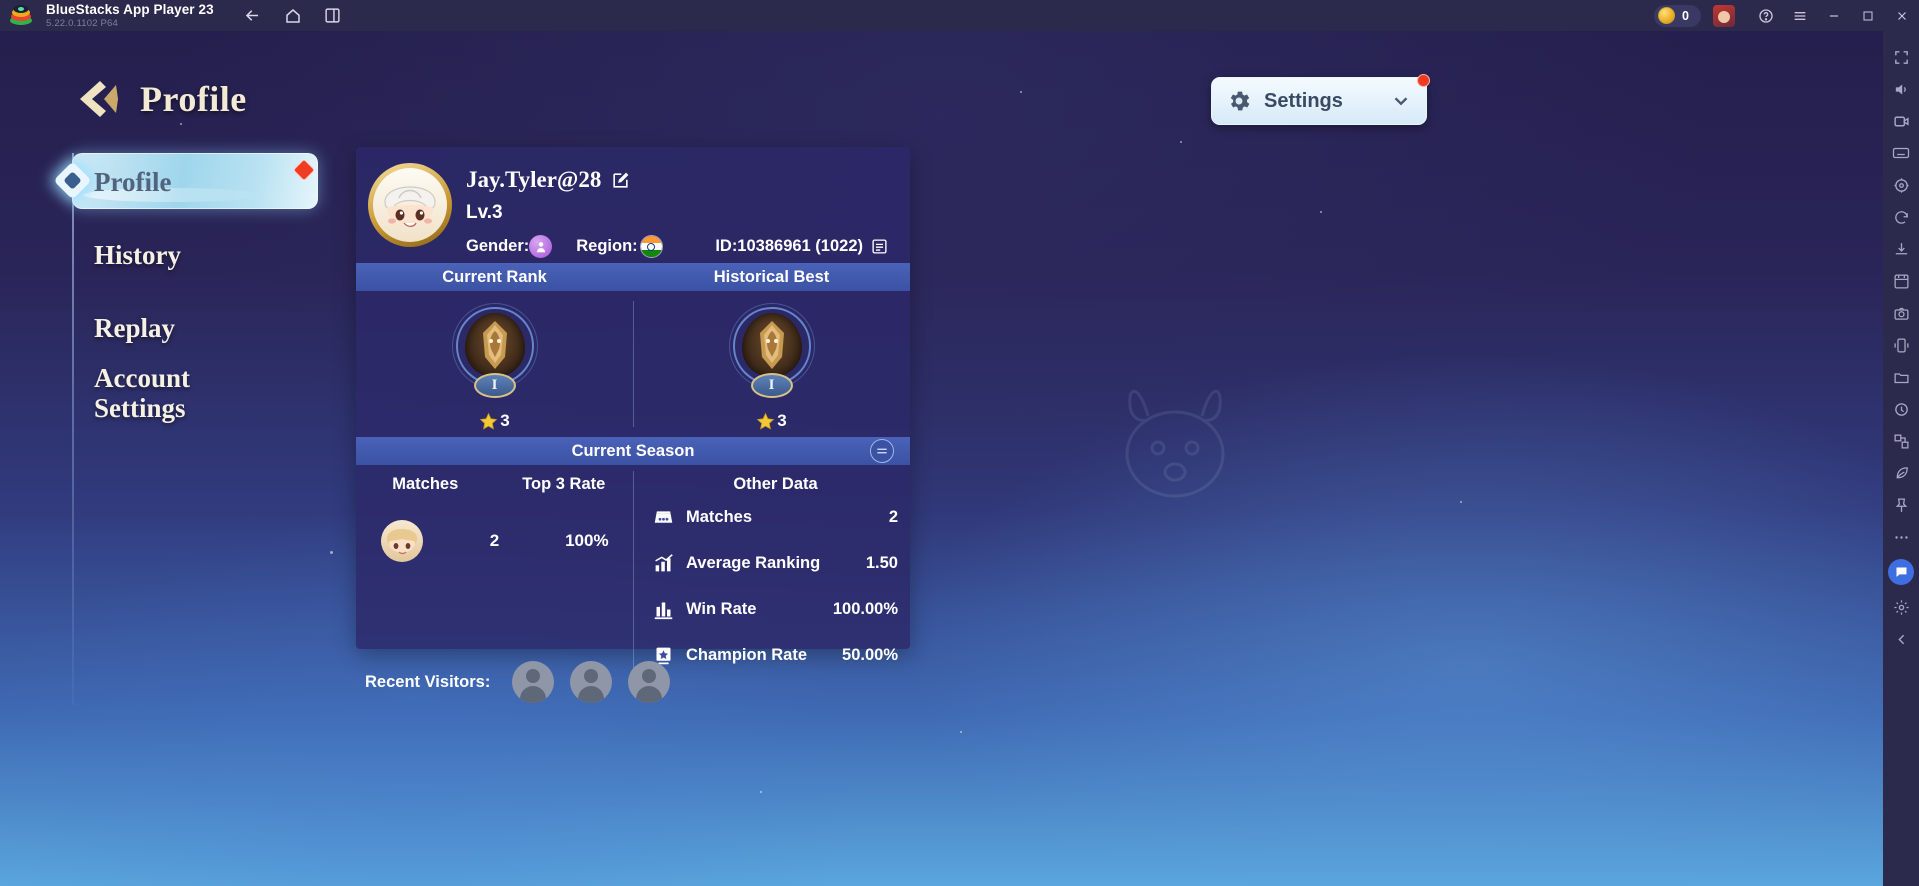 This screenshot has height=886, width=1919. Describe the element at coordinates (1901, 57) in the screenshot. I see `fullscreen-icon` at that location.